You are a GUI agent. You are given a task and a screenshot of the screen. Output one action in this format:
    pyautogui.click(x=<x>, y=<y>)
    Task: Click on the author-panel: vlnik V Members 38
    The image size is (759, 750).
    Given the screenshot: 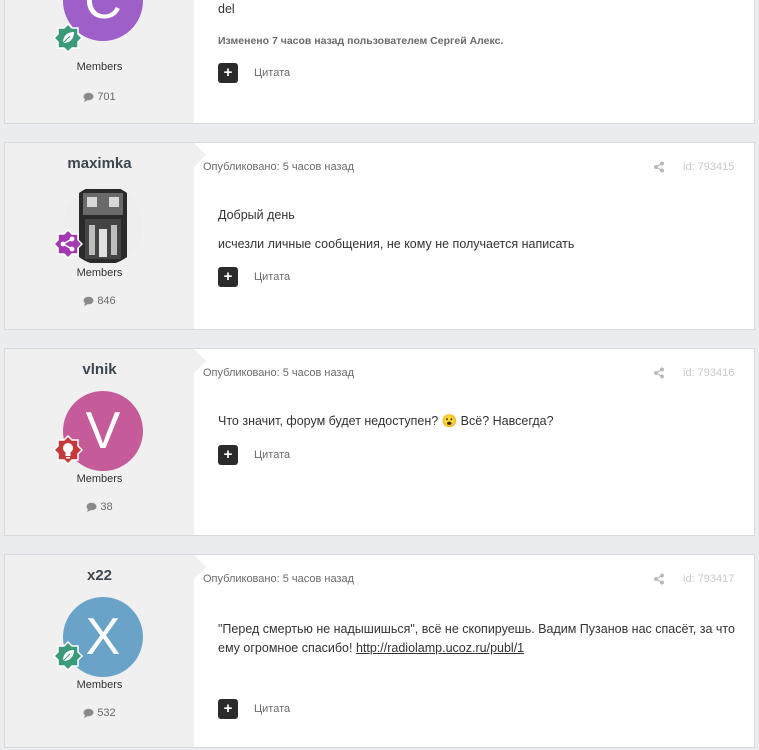 What is the action you would take?
    pyautogui.click(x=99, y=442)
    